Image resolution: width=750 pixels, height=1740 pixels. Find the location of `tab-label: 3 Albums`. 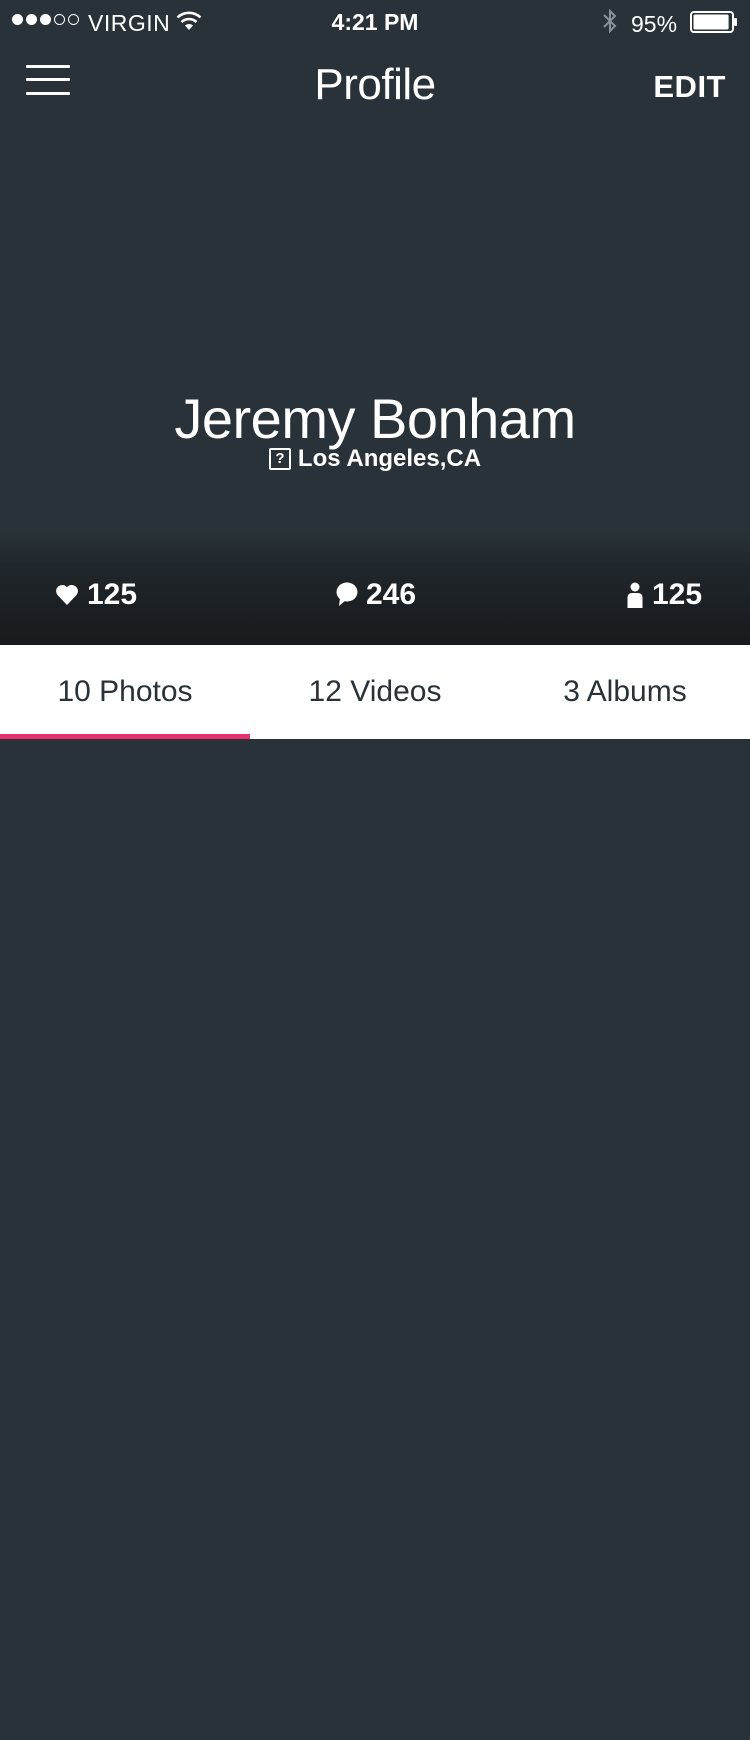

tab-label: 3 Albums is located at coordinates (625, 691).